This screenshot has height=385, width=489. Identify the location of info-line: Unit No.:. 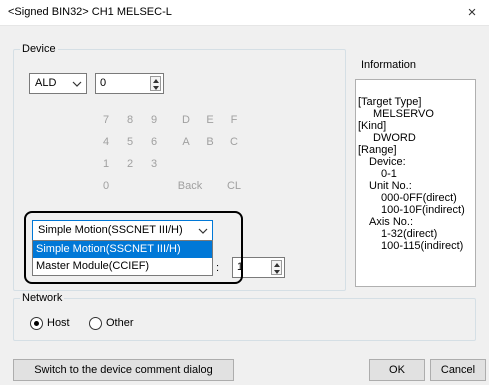
(390, 186).